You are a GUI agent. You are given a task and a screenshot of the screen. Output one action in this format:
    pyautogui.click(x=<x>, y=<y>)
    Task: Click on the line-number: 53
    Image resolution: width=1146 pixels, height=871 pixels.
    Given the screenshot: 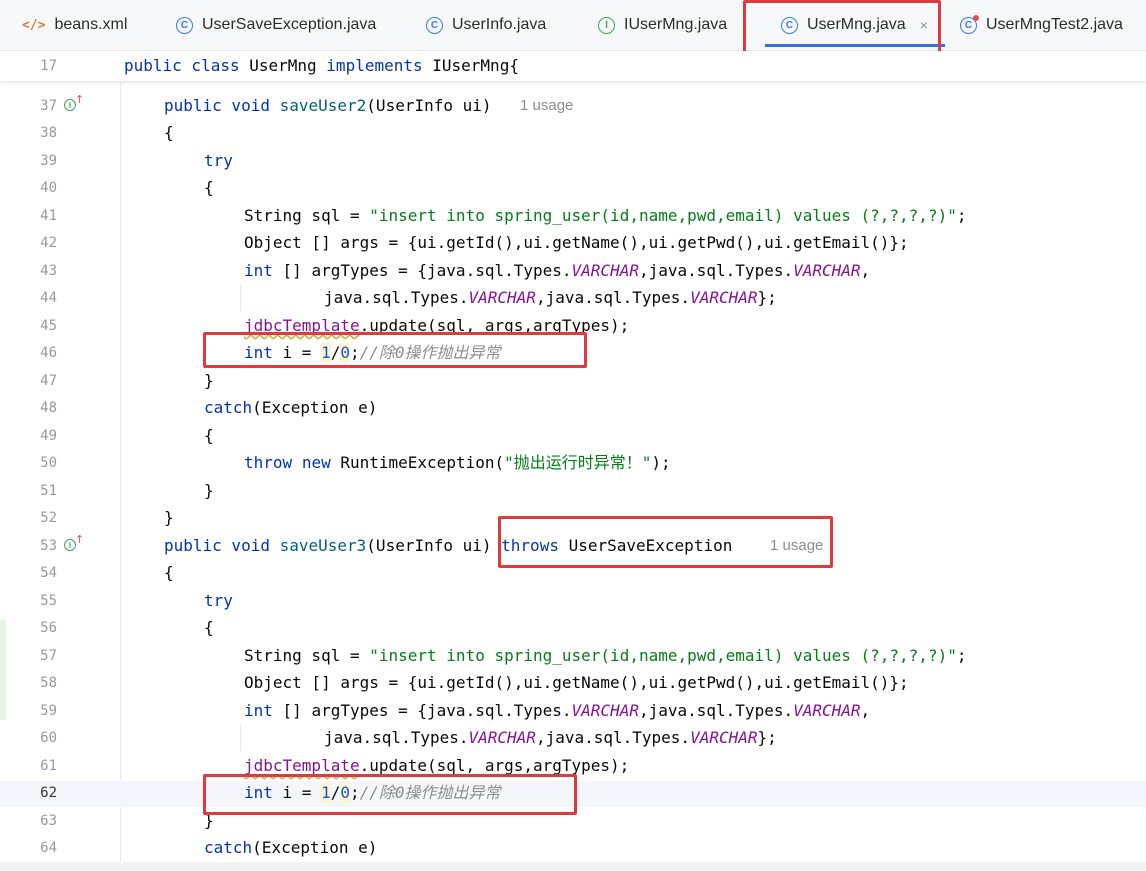 What is the action you would take?
    pyautogui.click(x=48, y=546)
    